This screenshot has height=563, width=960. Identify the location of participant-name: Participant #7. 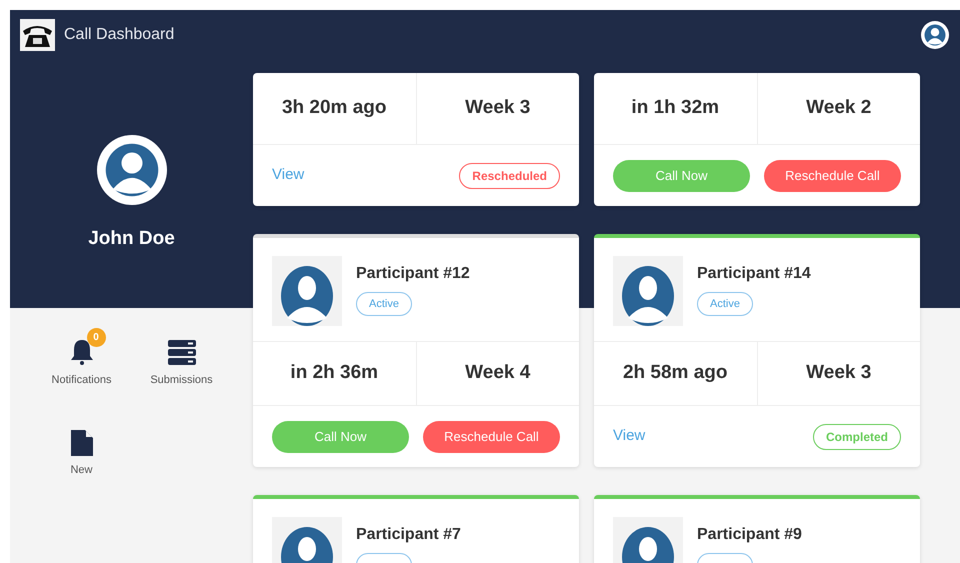
(408, 535).